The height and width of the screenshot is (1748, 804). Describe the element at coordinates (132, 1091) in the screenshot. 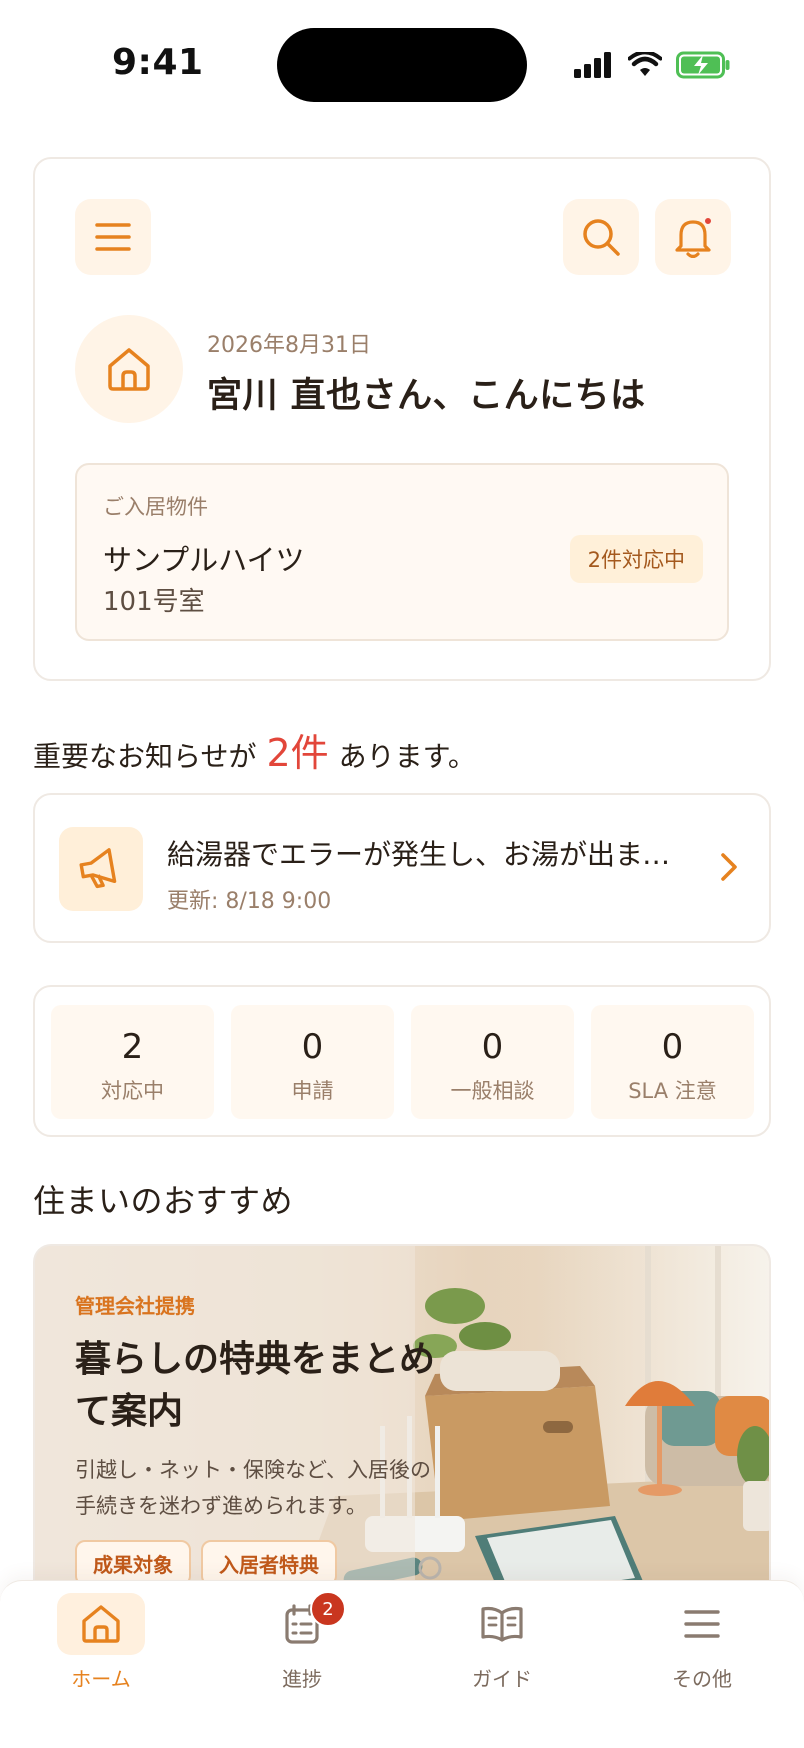

I see `stat-label: 対応中` at that location.